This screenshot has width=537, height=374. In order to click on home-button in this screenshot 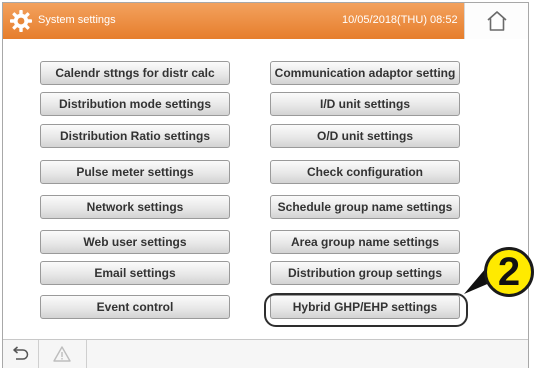, I will do `click(496, 21)`.